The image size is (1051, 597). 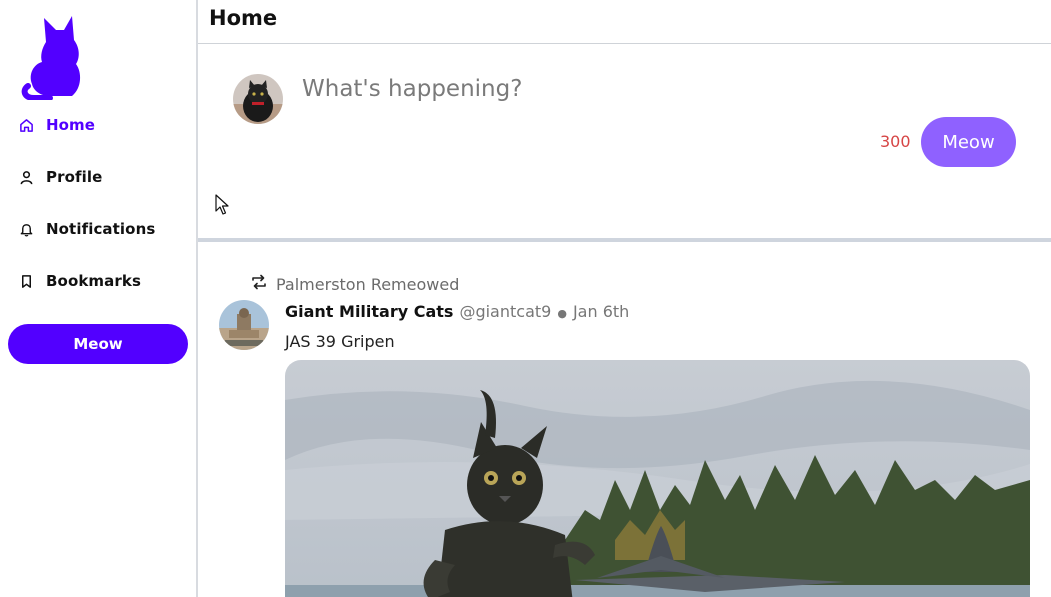 I want to click on sidebar-item-bookmarks: Bookmarks, so click(x=79, y=281).